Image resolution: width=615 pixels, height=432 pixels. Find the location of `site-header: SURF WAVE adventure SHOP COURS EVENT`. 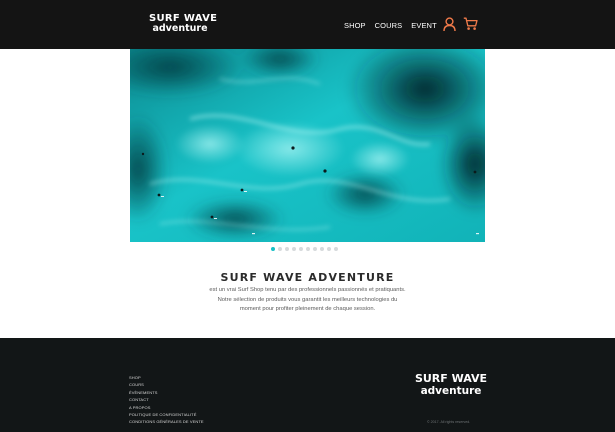

site-header: SURF WAVE adventure SHOP COURS EVENT is located at coordinates (307, 24).